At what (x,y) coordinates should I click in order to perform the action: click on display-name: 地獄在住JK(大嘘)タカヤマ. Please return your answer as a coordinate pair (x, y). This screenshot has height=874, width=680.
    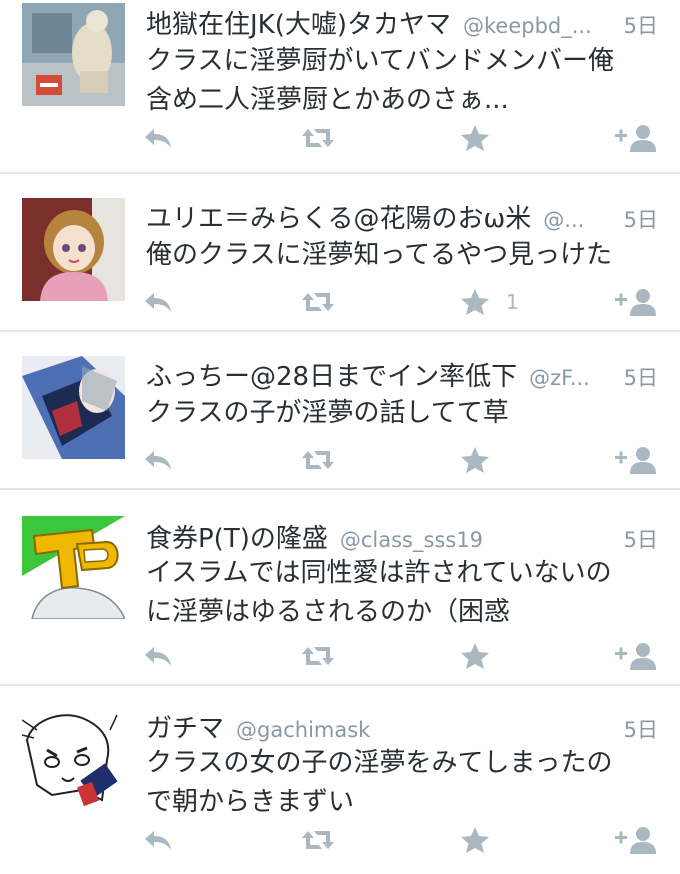
    Looking at the image, I should click on (298, 22).